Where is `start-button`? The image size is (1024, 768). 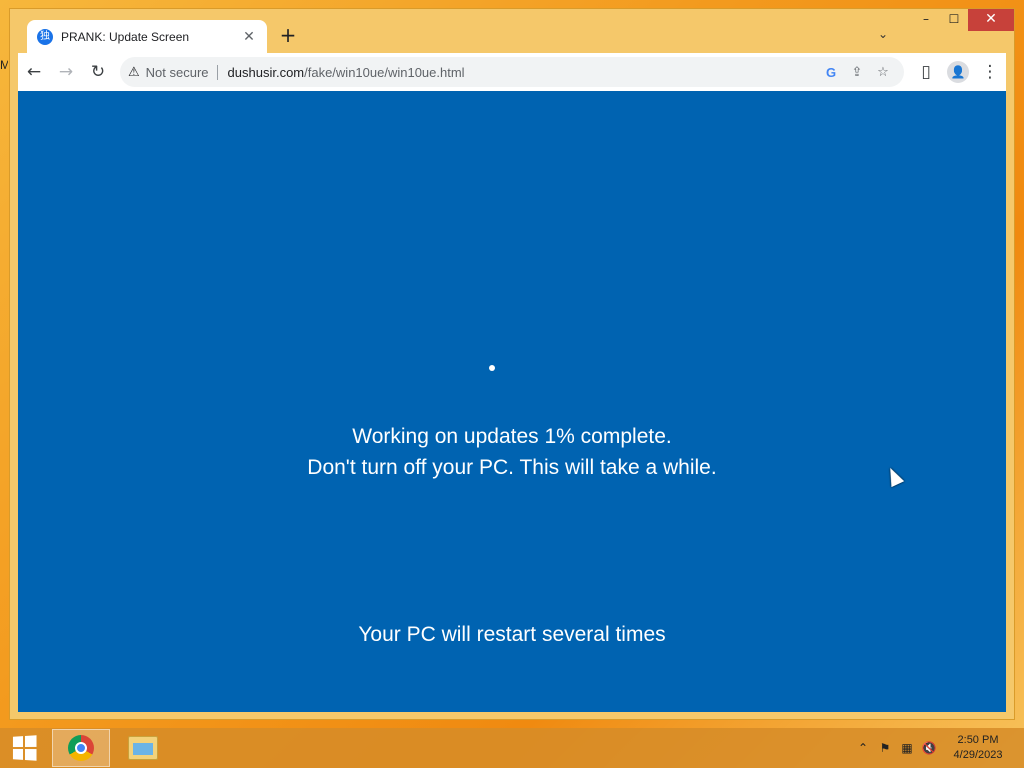 start-button is located at coordinates (24, 748).